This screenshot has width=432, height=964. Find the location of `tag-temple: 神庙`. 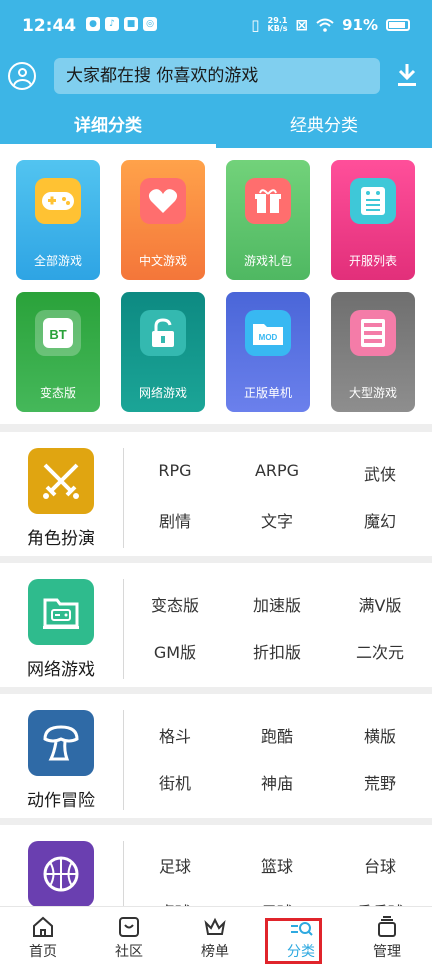

tag-temple: 神庙 is located at coordinates (277, 782).